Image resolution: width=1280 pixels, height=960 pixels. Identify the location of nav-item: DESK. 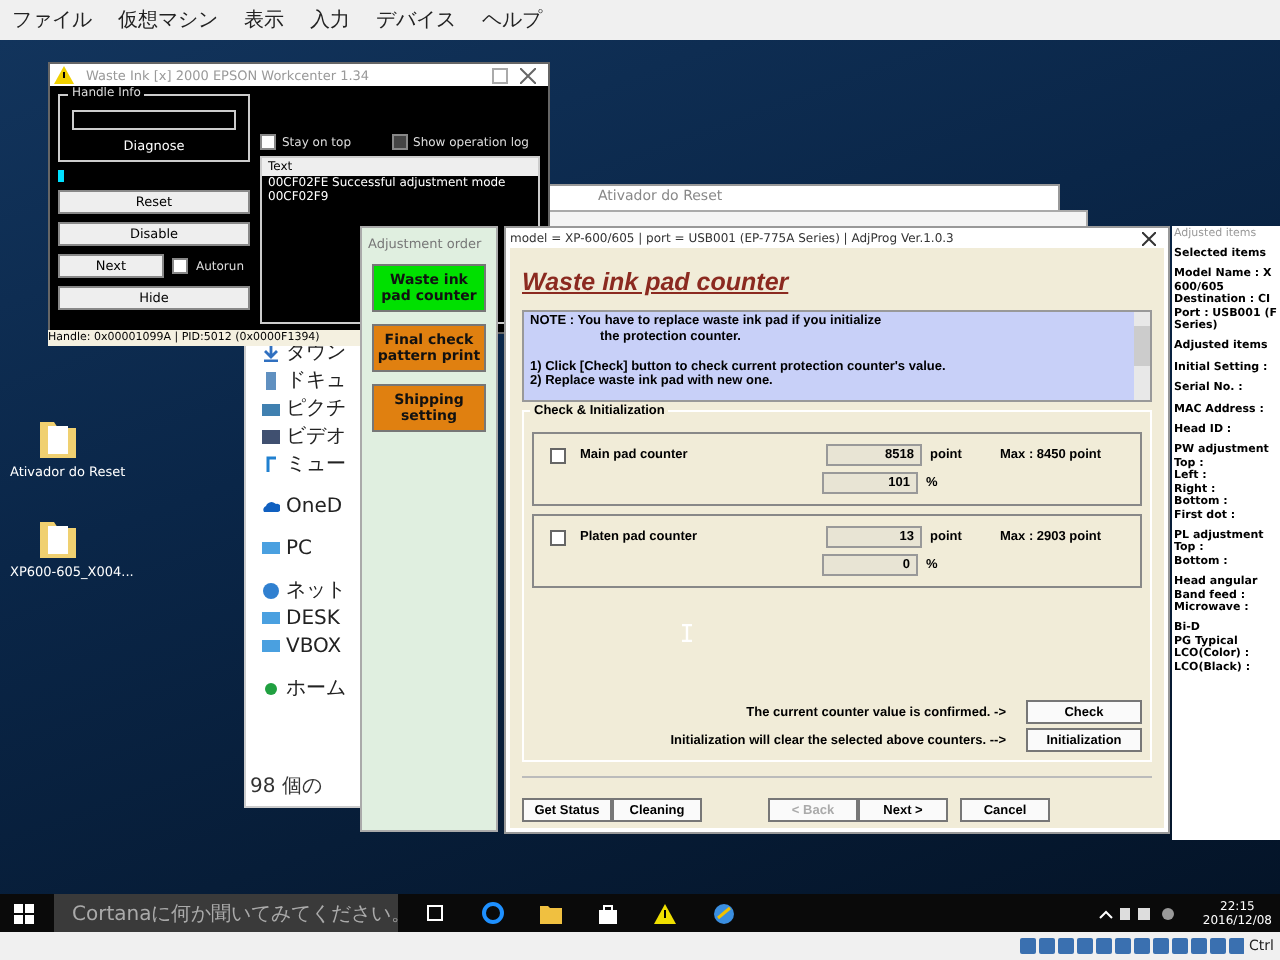
(313, 619).